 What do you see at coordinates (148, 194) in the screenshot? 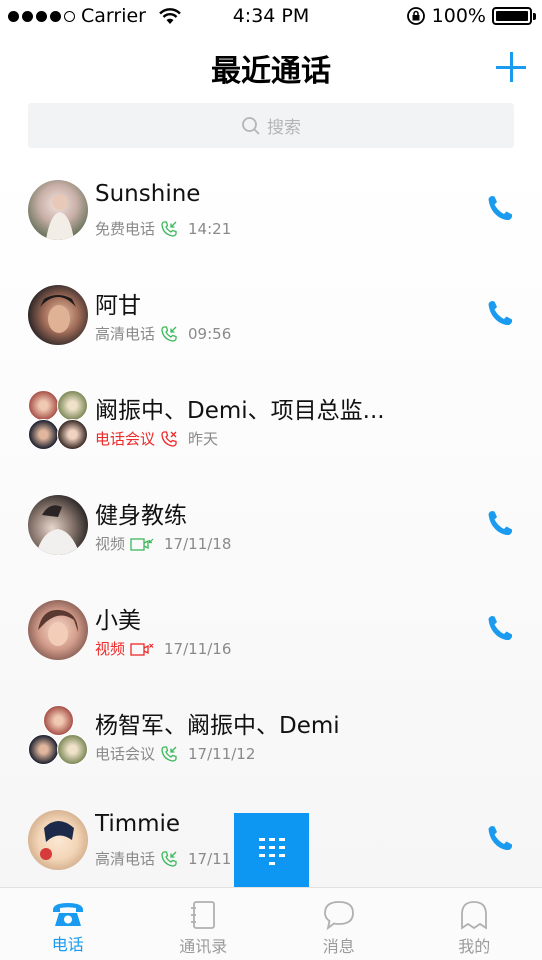
I see `contact-name: Sunshine` at bounding box center [148, 194].